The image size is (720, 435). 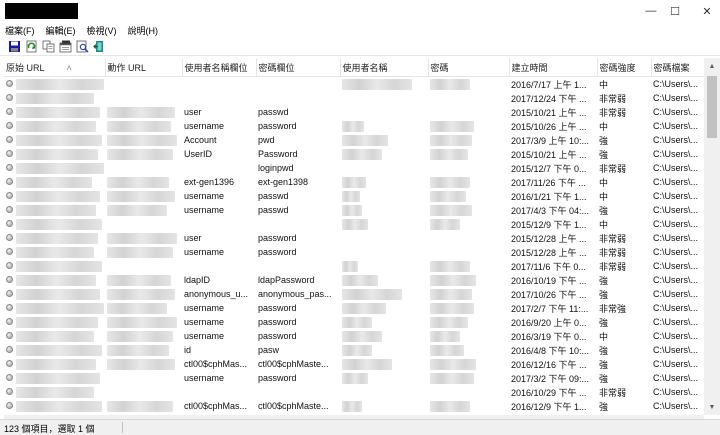 I want to click on col-created-time: 建立時間, so click(x=553, y=67).